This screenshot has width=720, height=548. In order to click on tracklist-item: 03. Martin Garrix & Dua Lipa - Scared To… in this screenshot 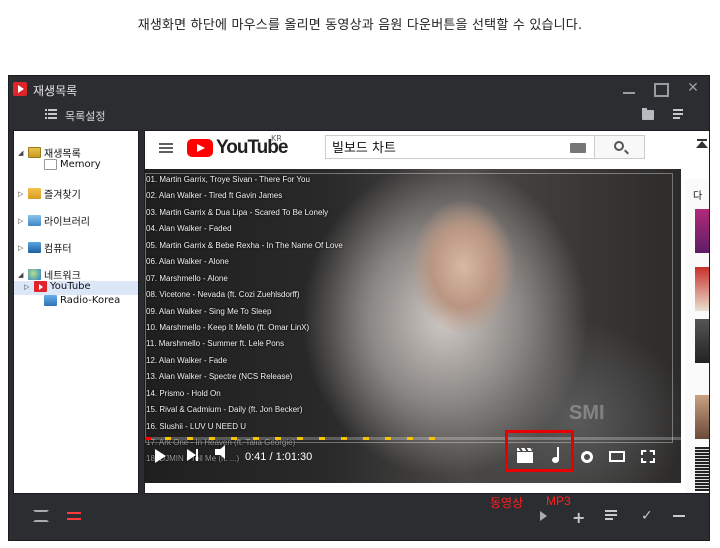, I will do `click(237, 212)`.